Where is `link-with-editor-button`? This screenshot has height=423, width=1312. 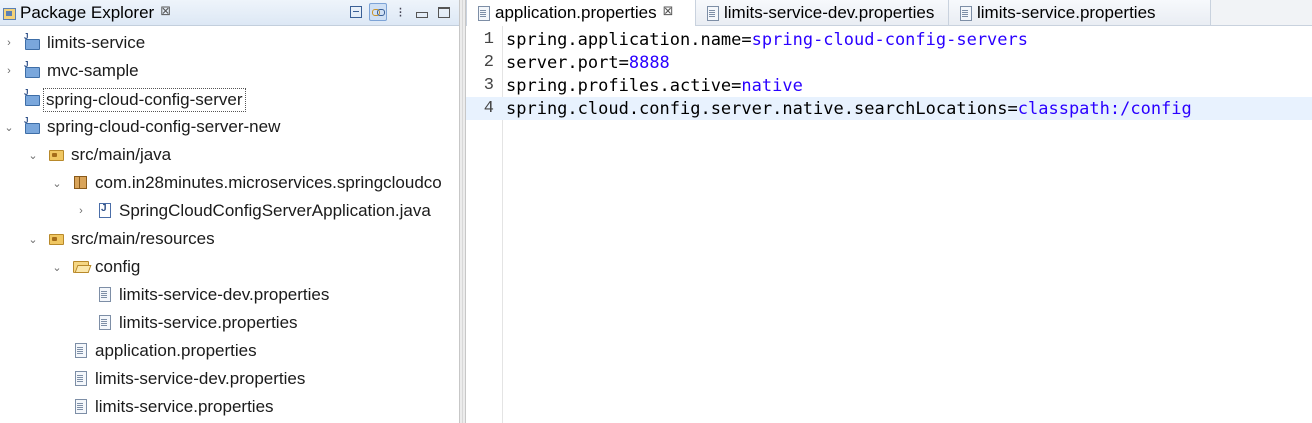
link-with-editor-button is located at coordinates (378, 12).